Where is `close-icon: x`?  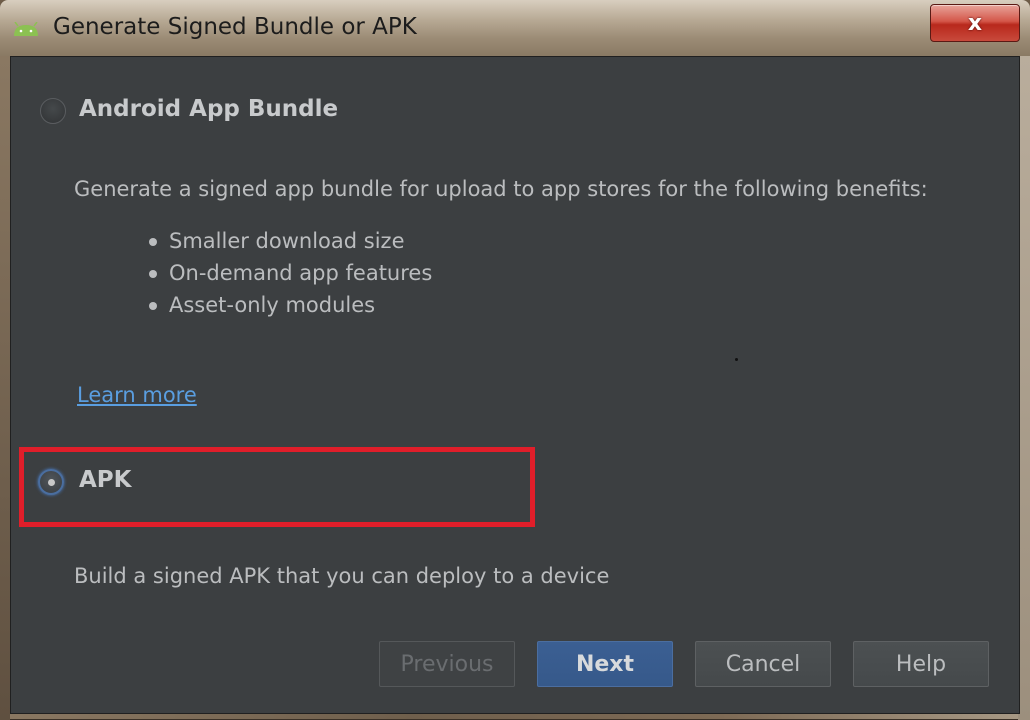
close-icon: x is located at coordinates (975, 23).